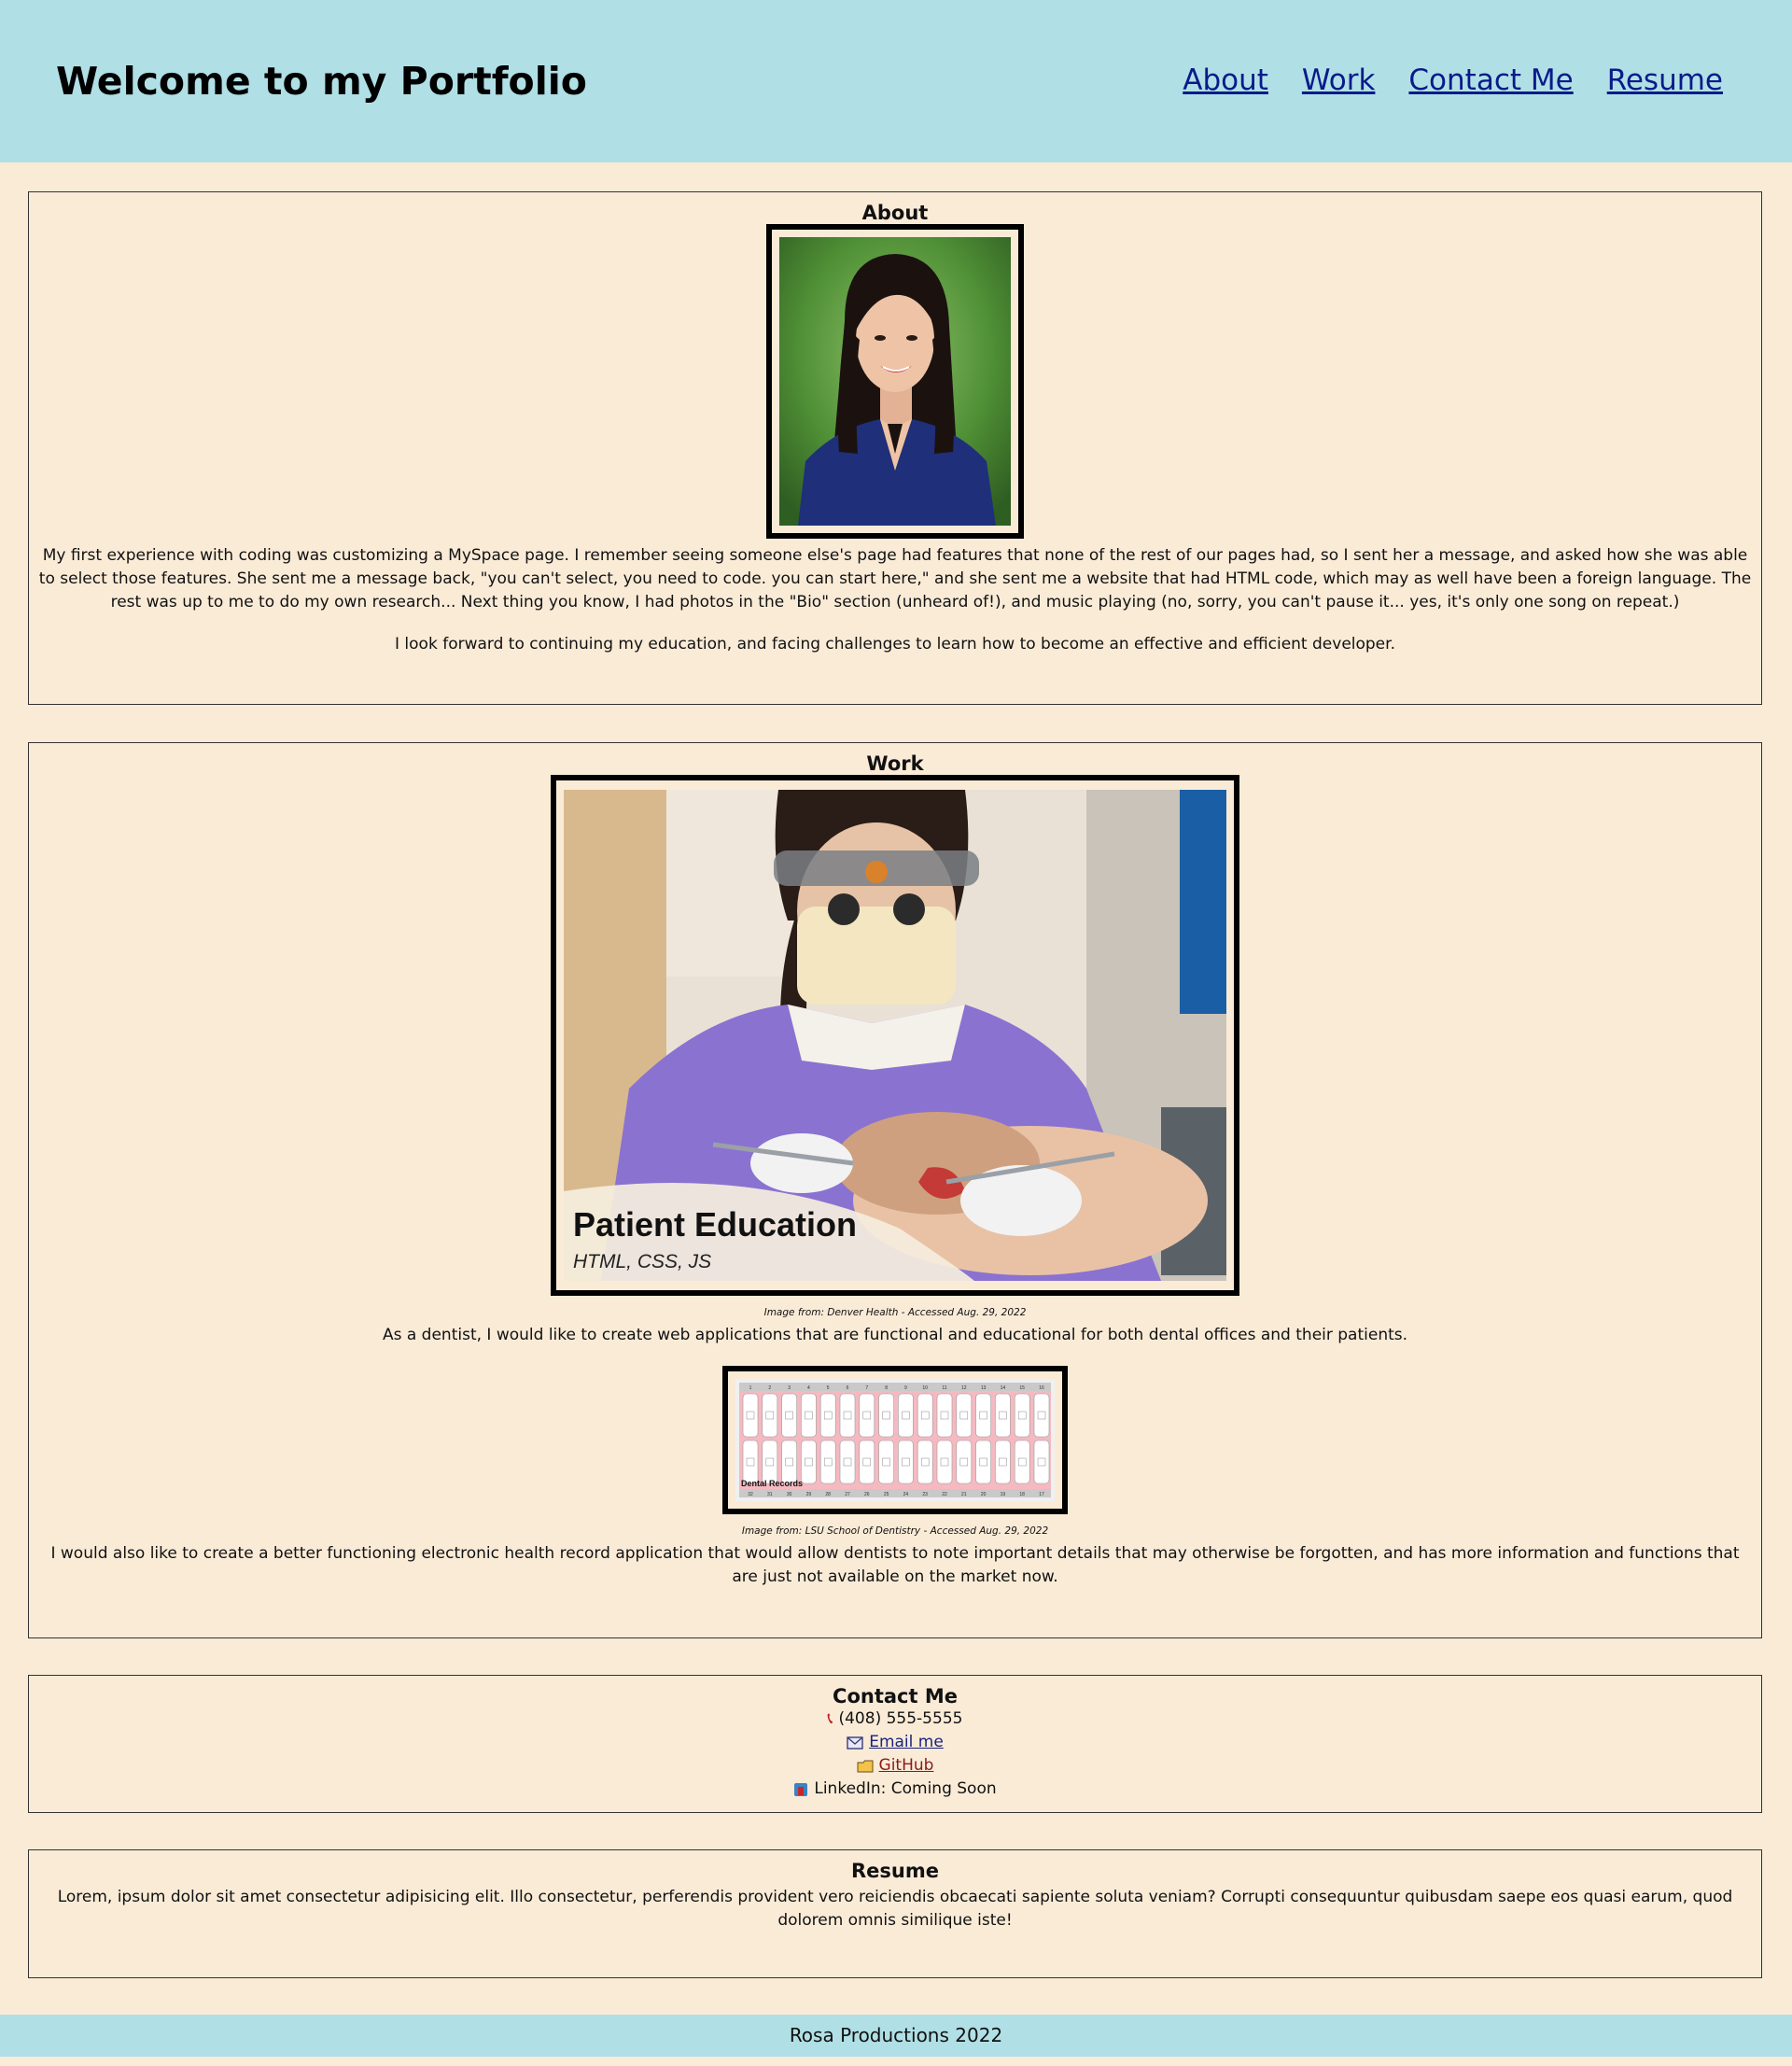 The image size is (1792, 2066). What do you see at coordinates (865, 1766) in the screenshot?
I see `folder-icon` at bounding box center [865, 1766].